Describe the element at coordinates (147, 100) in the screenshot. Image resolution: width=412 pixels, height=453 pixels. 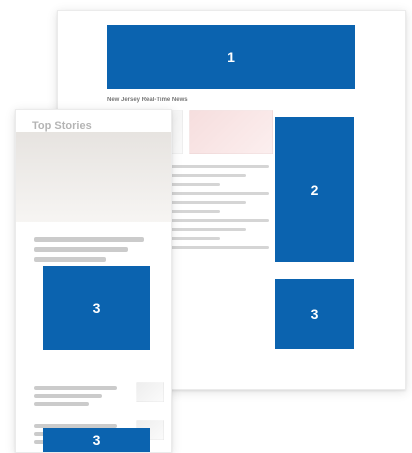
I see `desktop-section-title: New Jersey Real-Time News` at that location.